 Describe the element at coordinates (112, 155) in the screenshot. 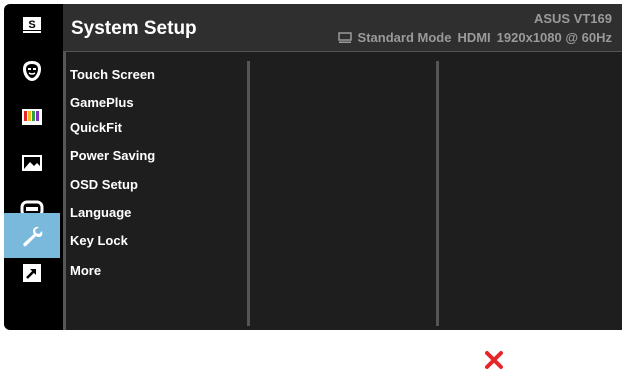

I see `menu-item-power-saving: Power Saving` at that location.